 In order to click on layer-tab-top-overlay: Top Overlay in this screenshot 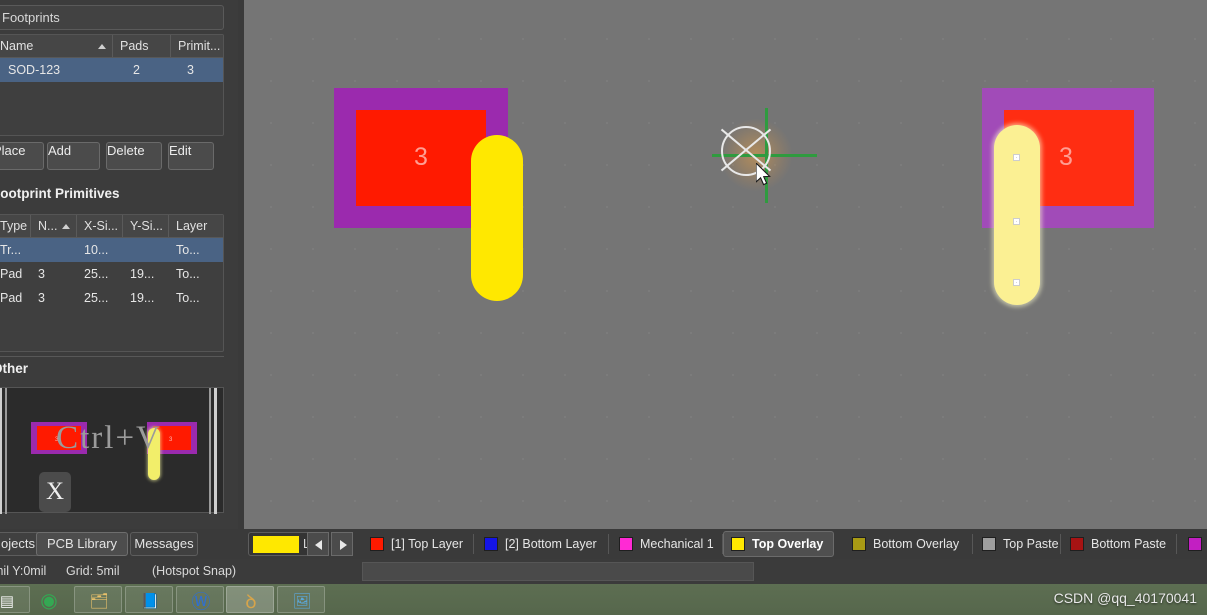, I will do `click(779, 544)`.